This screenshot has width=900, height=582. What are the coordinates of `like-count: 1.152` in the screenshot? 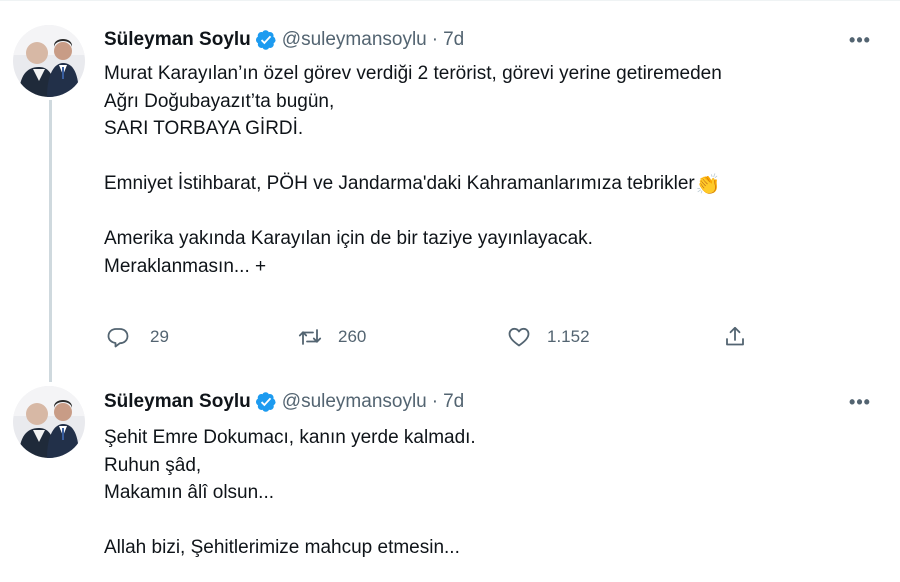 It's located at (568, 336).